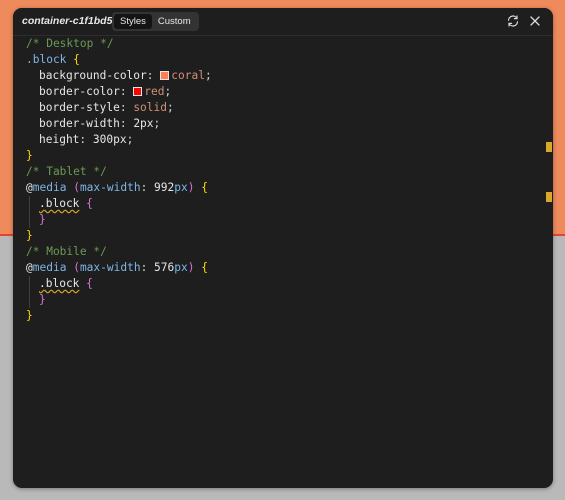  I want to click on panel-header: container-c1f1bd5 Styles Custom, so click(283, 22).